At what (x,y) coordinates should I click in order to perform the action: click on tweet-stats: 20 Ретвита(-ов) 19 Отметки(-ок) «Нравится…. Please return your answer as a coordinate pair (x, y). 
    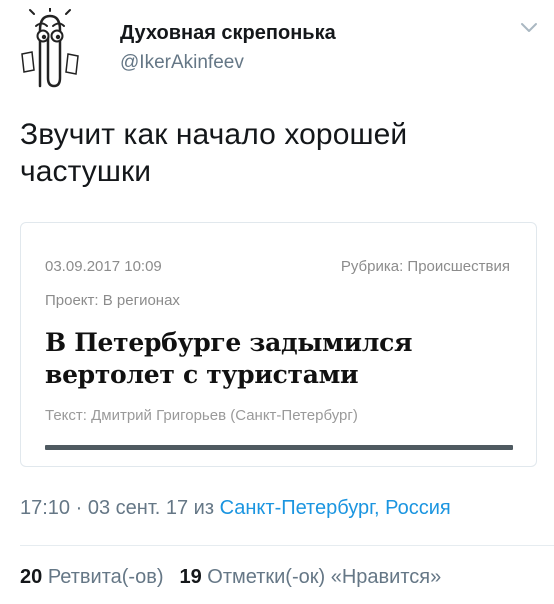
    Looking at the image, I should click on (230, 577).